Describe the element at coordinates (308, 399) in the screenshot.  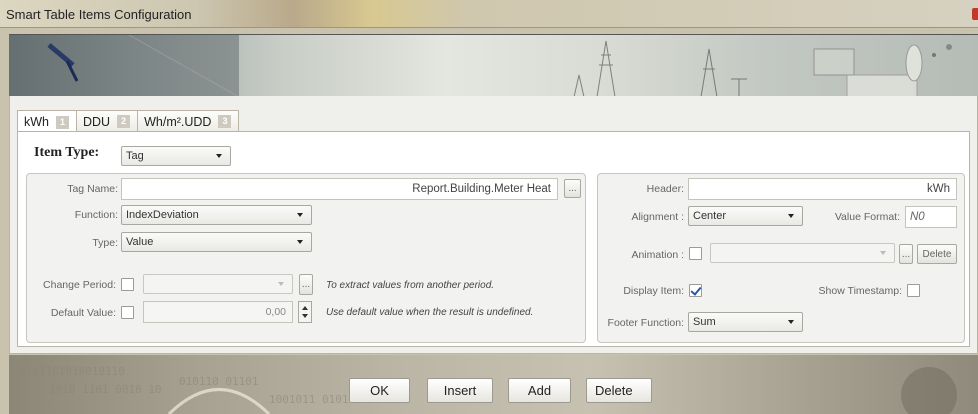
I see `svg-text: 1001011 0101` at that location.